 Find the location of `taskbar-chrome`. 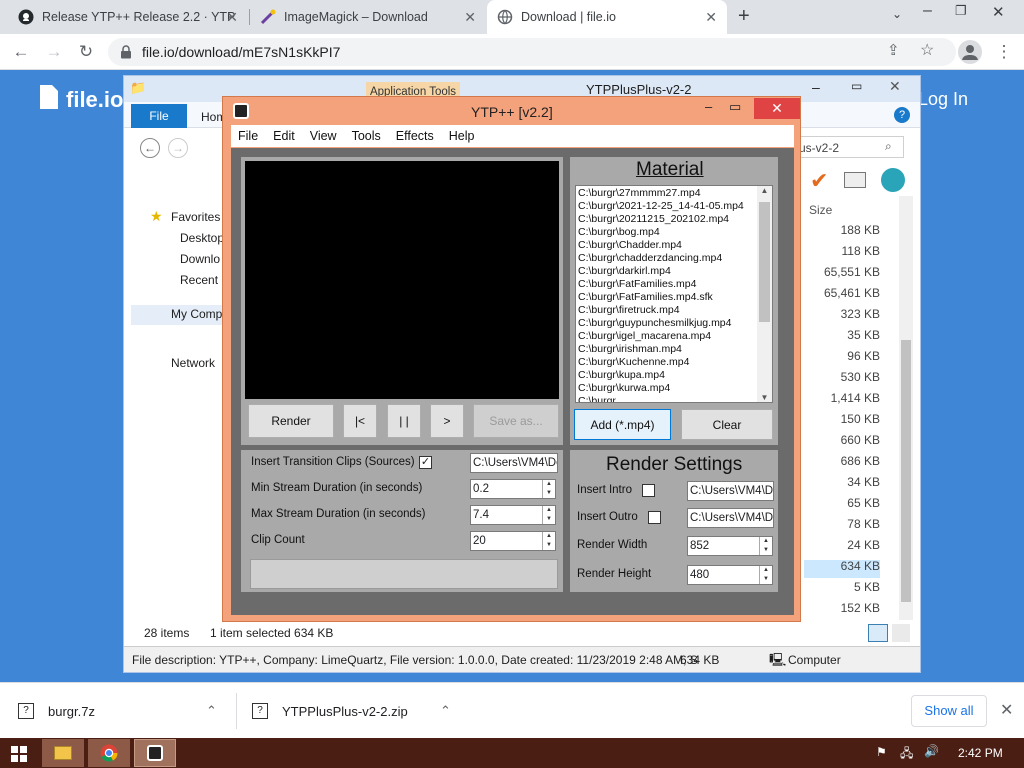

taskbar-chrome is located at coordinates (109, 753).